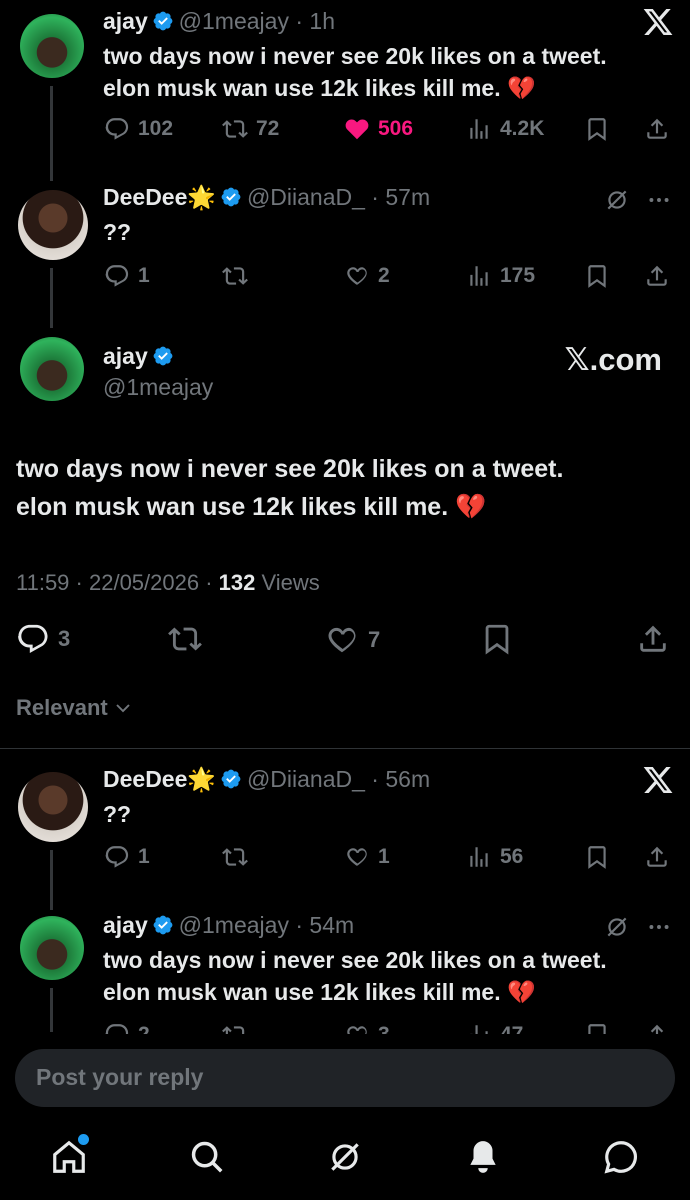 Image resolution: width=690 pixels, height=1200 pixels. What do you see at coordinates (613, 359) in the screenshot?
I see `brand-watermark: 𝕏.com` at bounding box center [613, 359].